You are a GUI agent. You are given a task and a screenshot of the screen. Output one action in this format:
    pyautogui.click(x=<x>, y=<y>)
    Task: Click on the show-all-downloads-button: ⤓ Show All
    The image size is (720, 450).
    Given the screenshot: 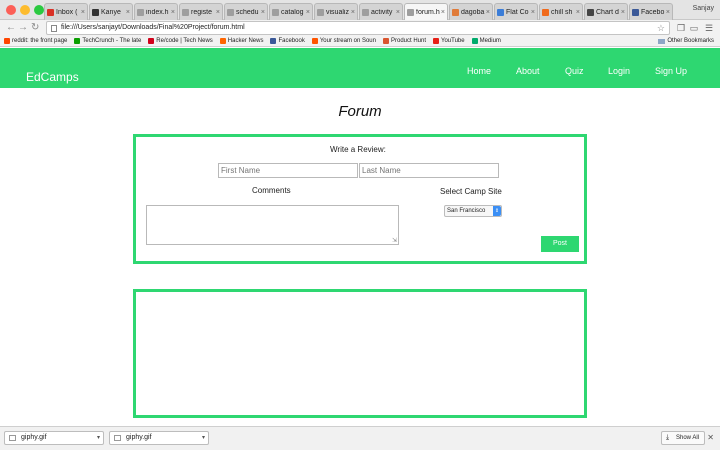 What is the action you would take?
    pyautogui.click(x=683, y=438)
    